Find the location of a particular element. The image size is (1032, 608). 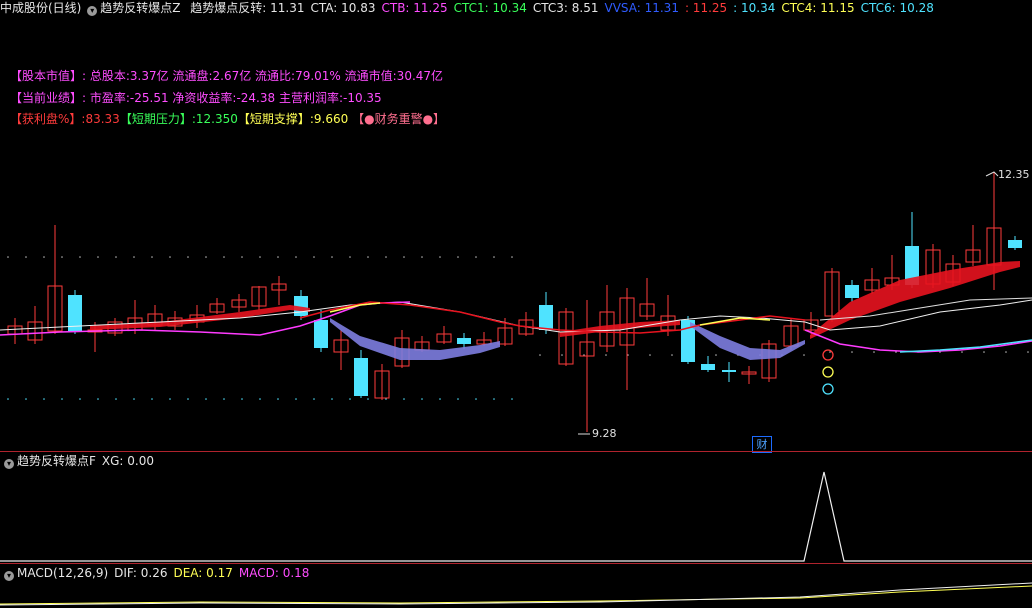

panel2-title: 趋势反转爆点F is located at coordinates (56, 461).